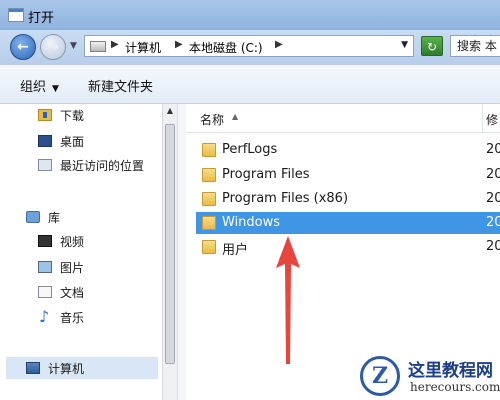  Describe the element at coordinates (45, 115) in the screenshot. I see `download-folder-icon` at that location.